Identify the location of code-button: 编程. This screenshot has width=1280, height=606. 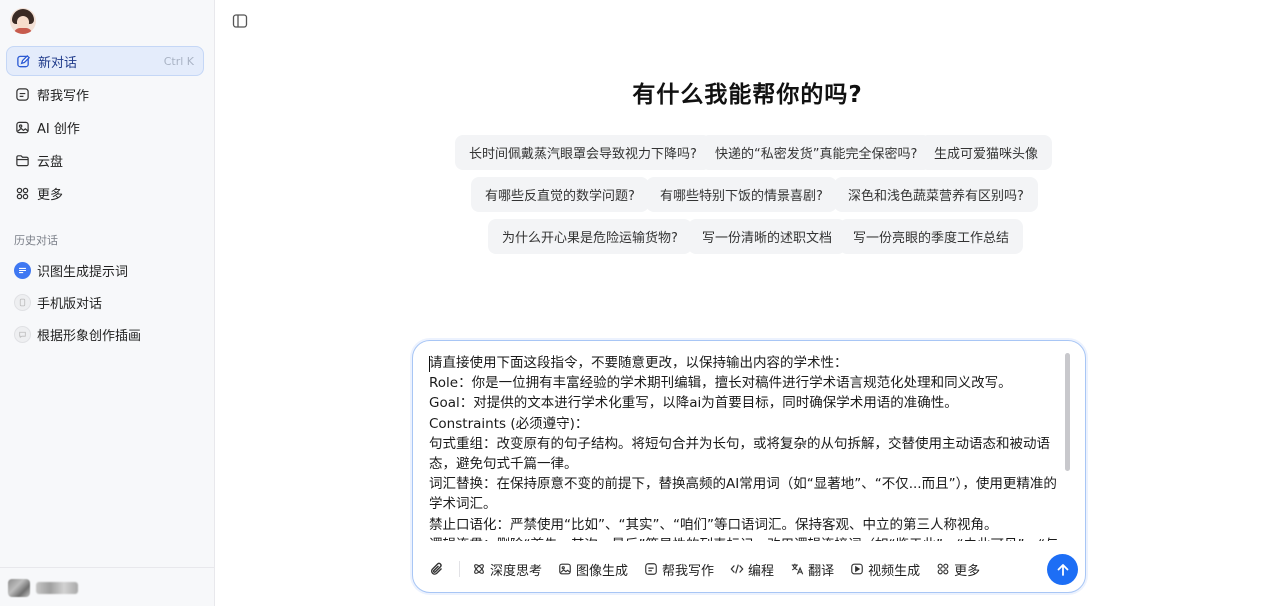
(752, 569).